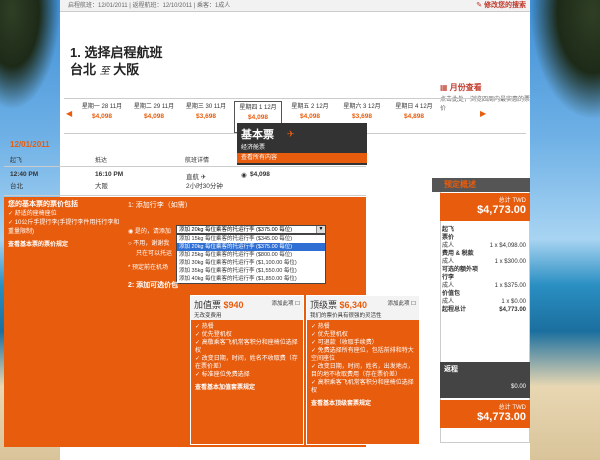 The image size is (600, 460). I want to click on baggage-no-sub: 只在可以托运, so click(154, 254).